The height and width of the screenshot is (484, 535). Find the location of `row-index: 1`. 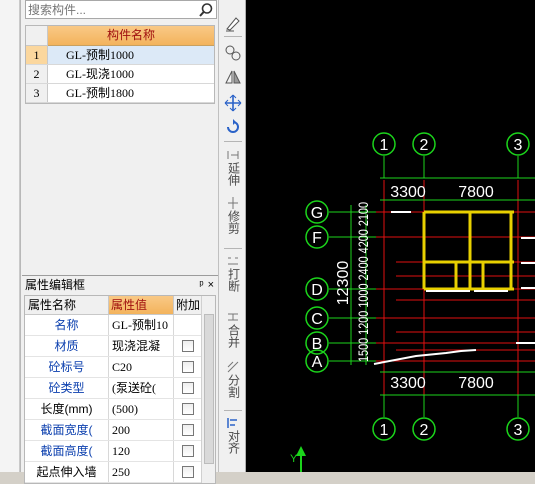

row-index: 1 is located at coordinates (37, 55).